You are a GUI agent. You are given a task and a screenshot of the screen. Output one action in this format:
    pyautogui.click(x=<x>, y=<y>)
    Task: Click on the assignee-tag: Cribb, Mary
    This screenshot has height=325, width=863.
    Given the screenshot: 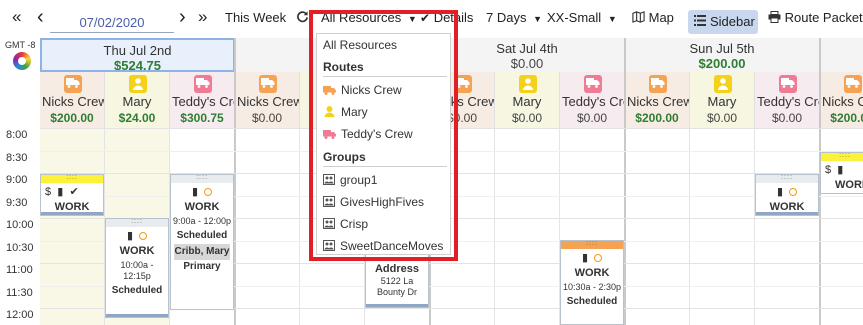 What is the action you would take?
    pyautogui.click(x=202, y=252)
    